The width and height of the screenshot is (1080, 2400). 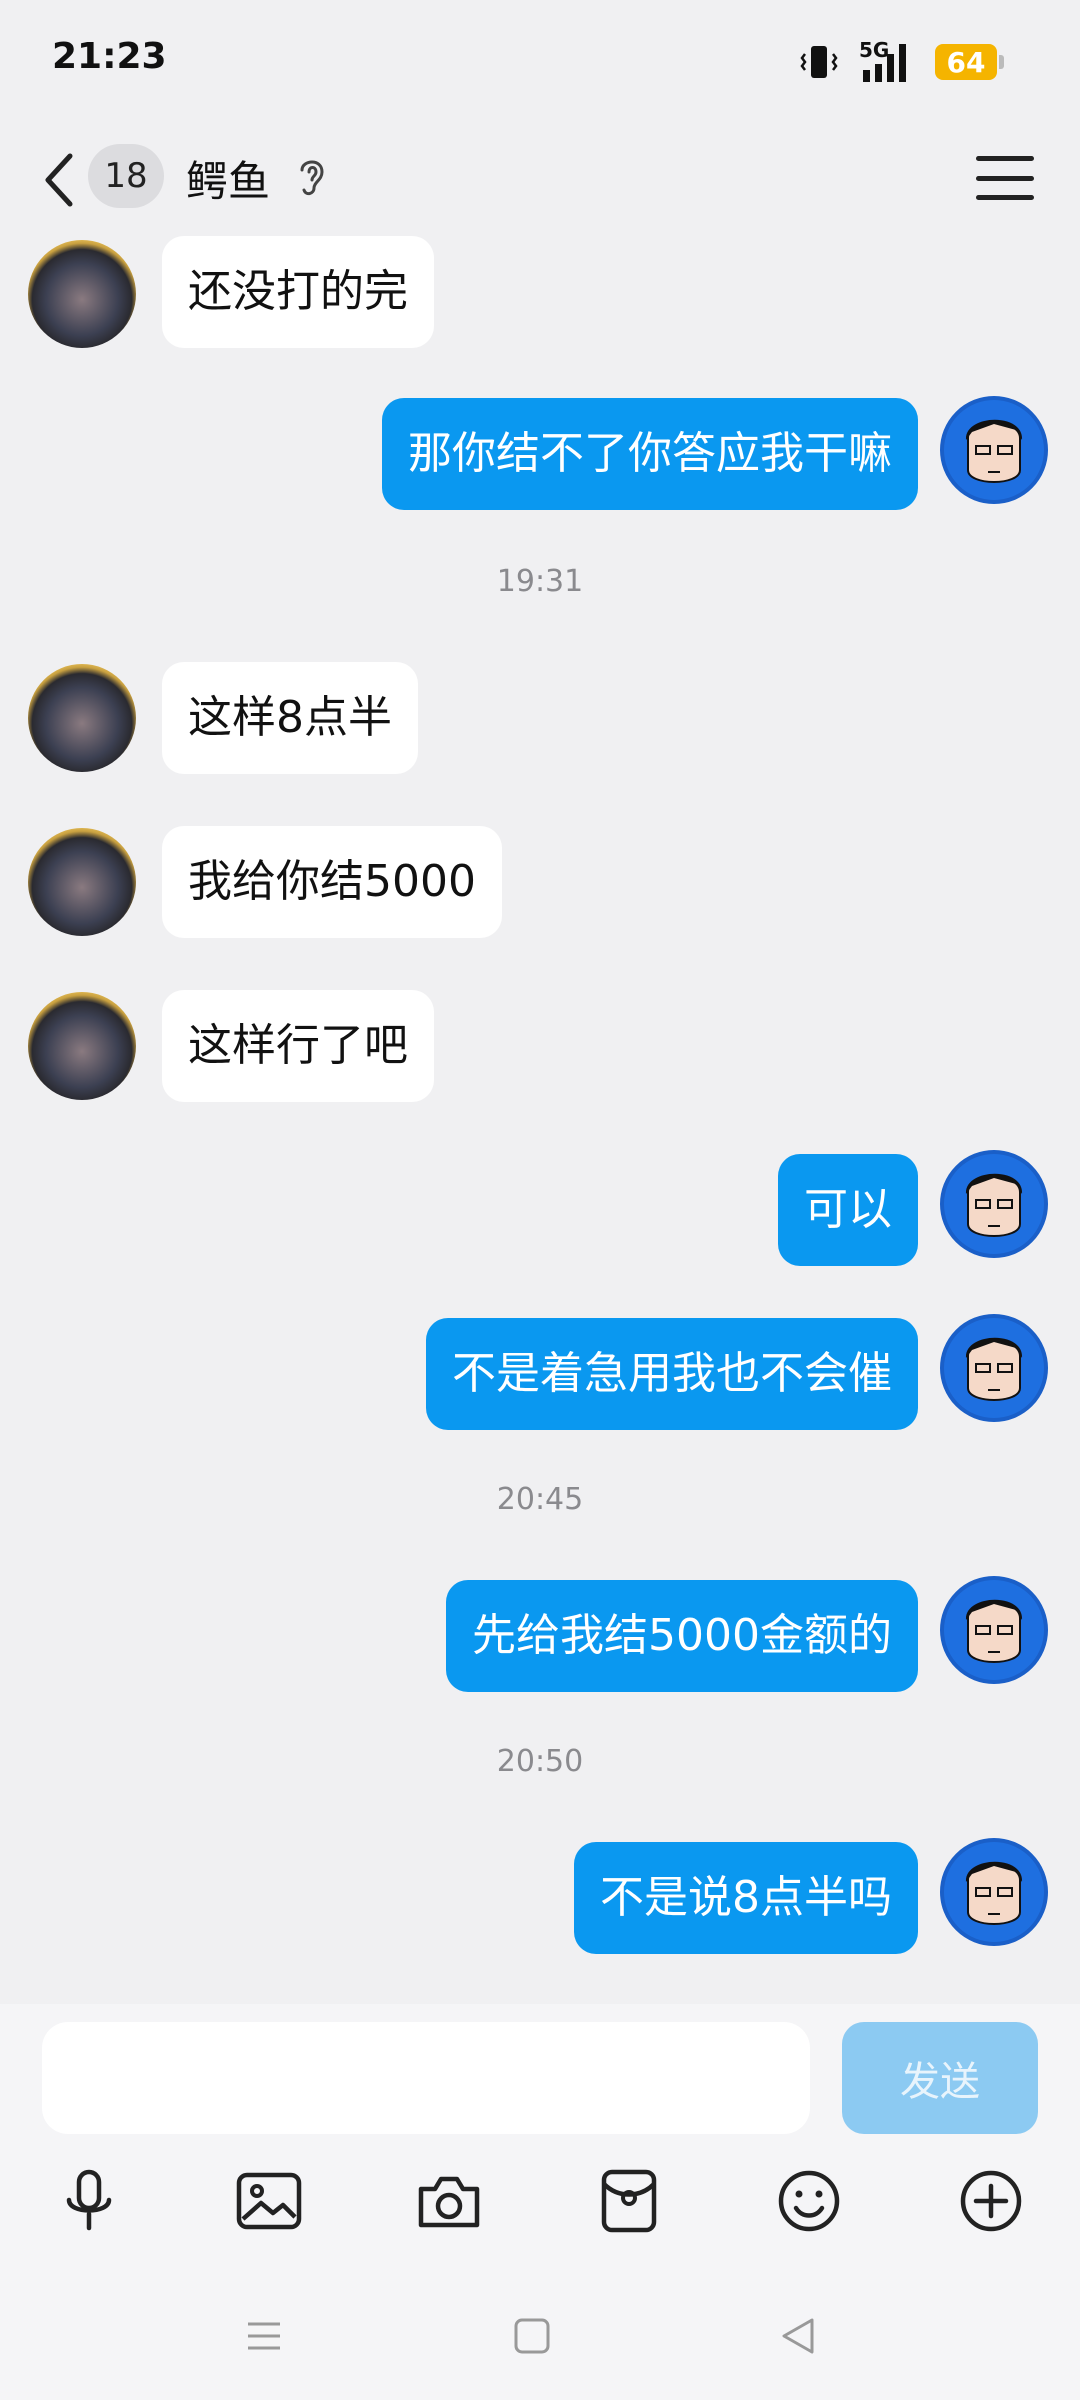 I want to click on camera-button, so click(x=449, y=2201).